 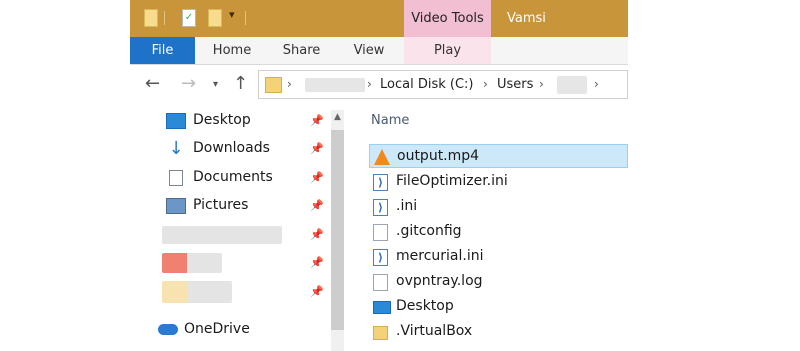 What do you see at coordinates (498, 156) in the screenshot?
I see `file-row: output.mp4` at bounding box center [498, 156].